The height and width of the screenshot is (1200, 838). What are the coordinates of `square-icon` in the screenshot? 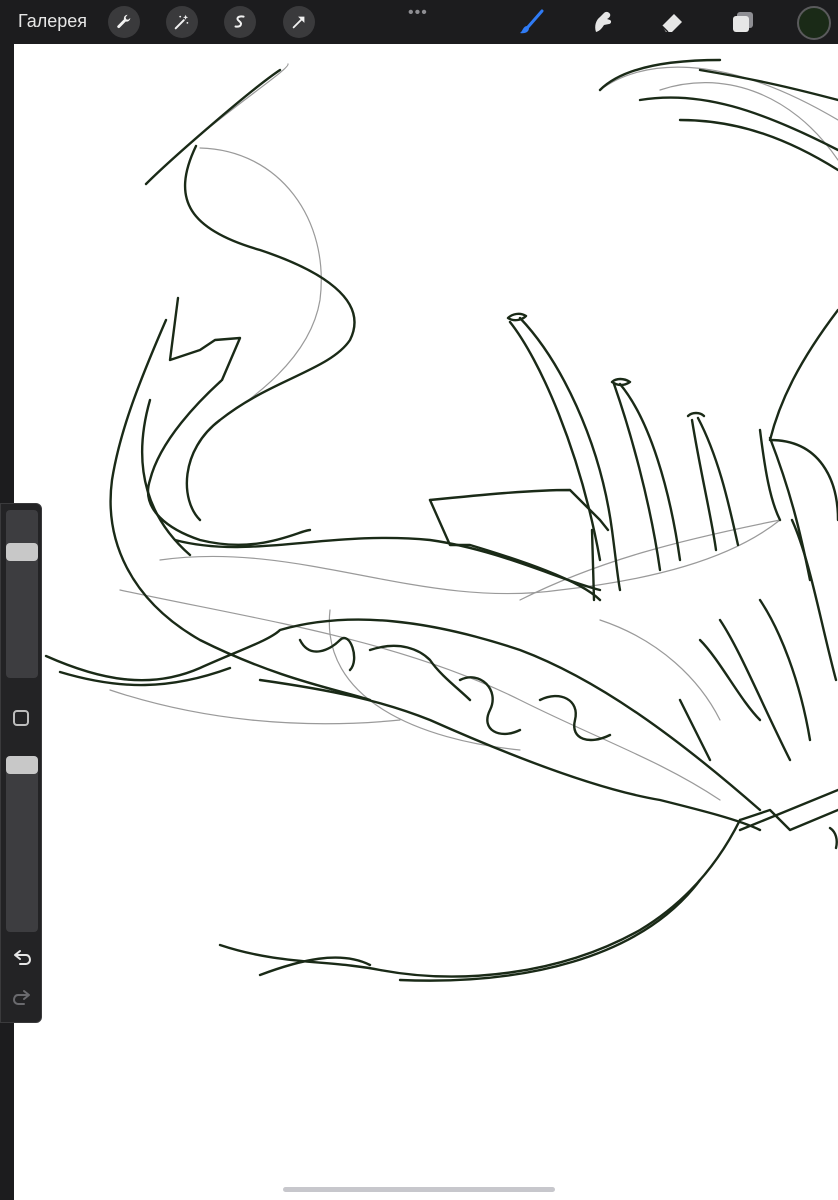 It's located at (21, 718).